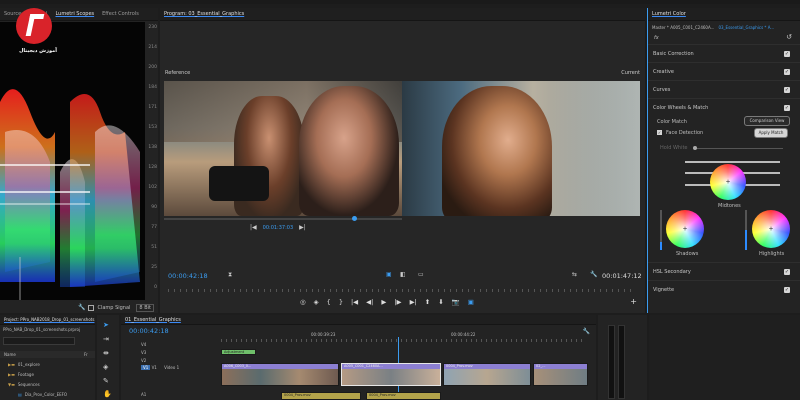 The width and height of the screenshot is (800, 400). What do you see at coordinates (369, 302) in the screenshot?
I see `step-back-icon: ◀|` at bounding box center [369, 302].